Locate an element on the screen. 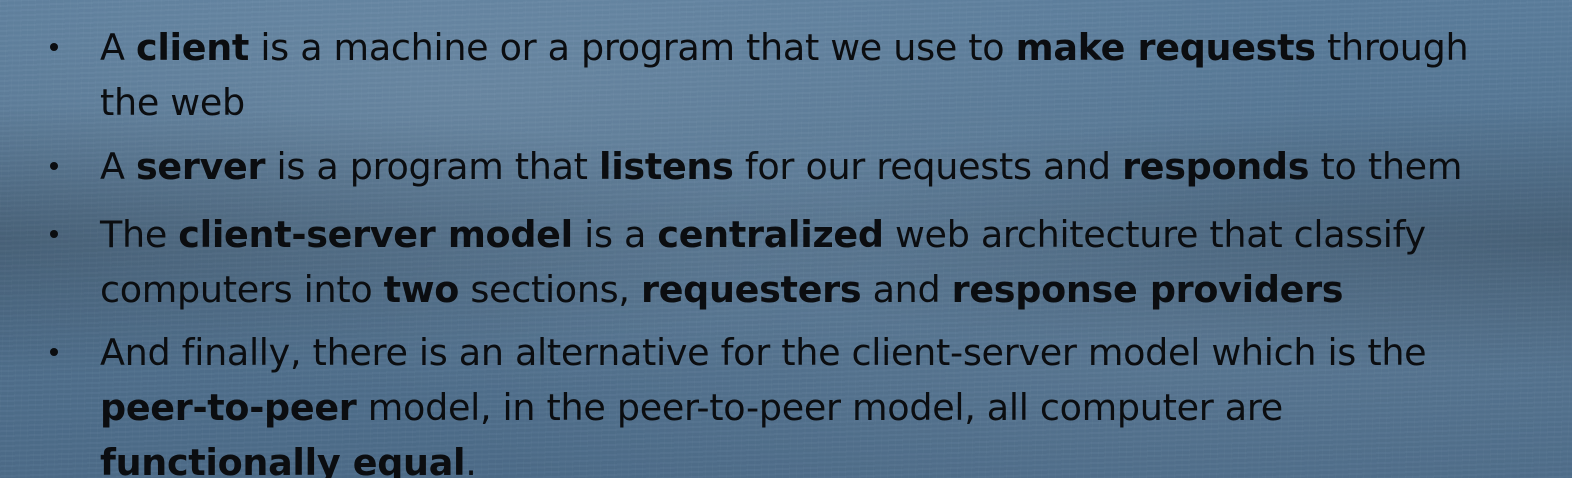  bold-term: peer-to-peer is located at coordinates (228, 407).